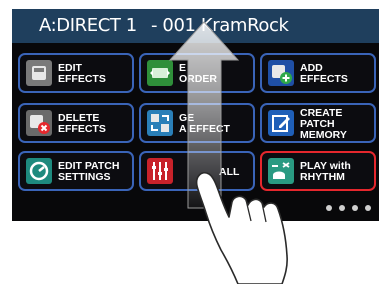  I want to click on change-effect-button: GE A EFFECT, so click(197, 123).